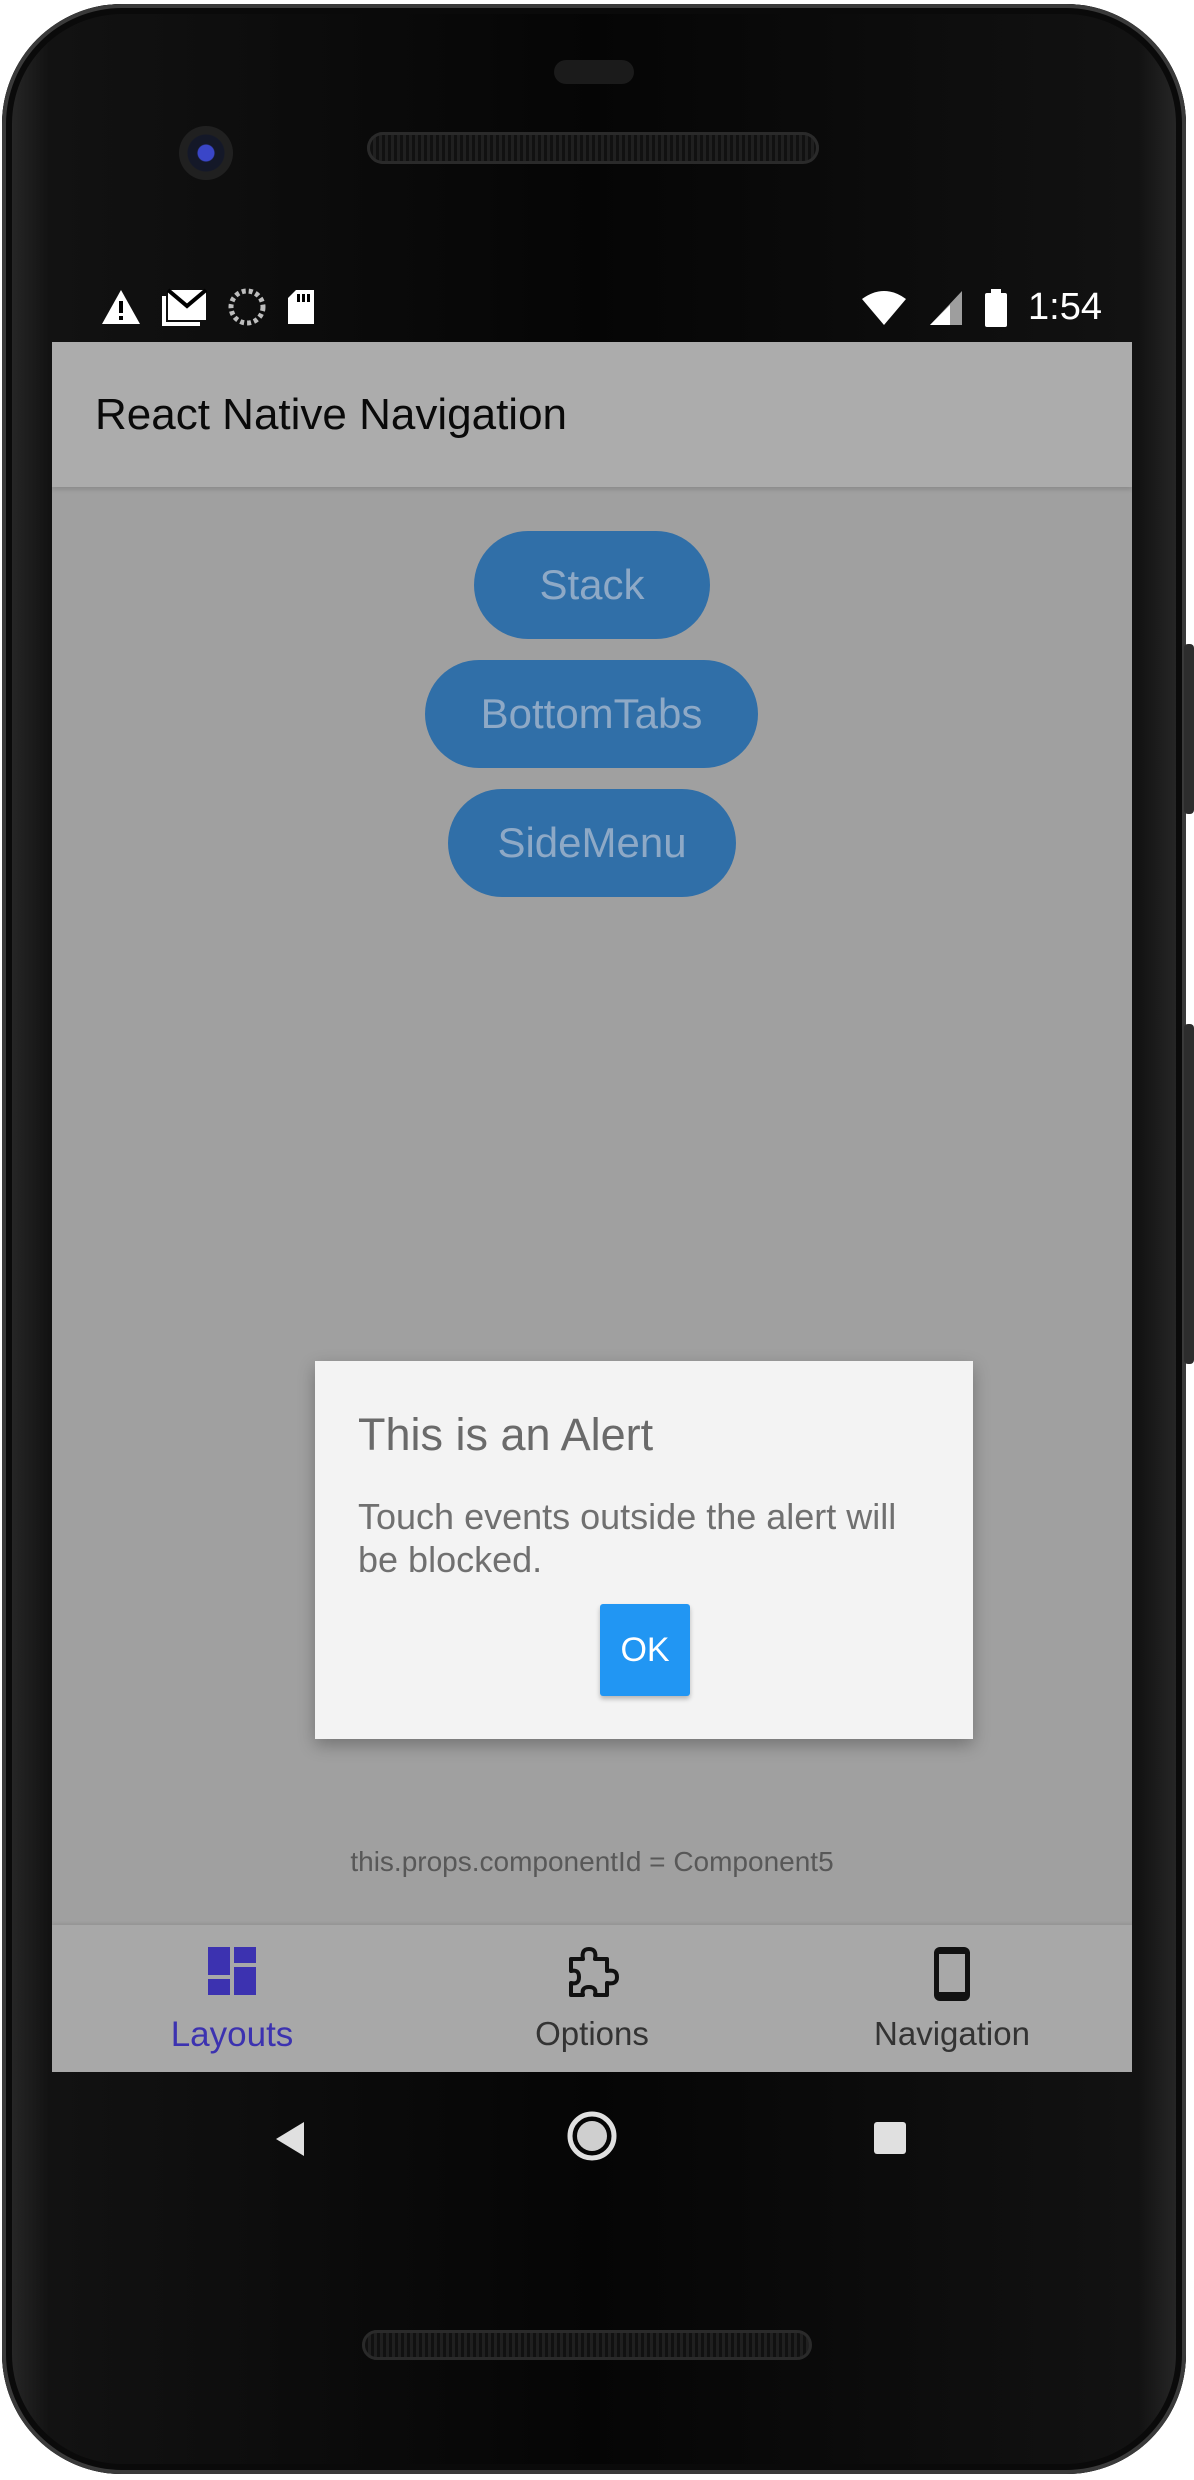  Describe the element at coordinates (232, 2034) in the screenshot. I see `tab-label-layouts: Layouts` at that location.